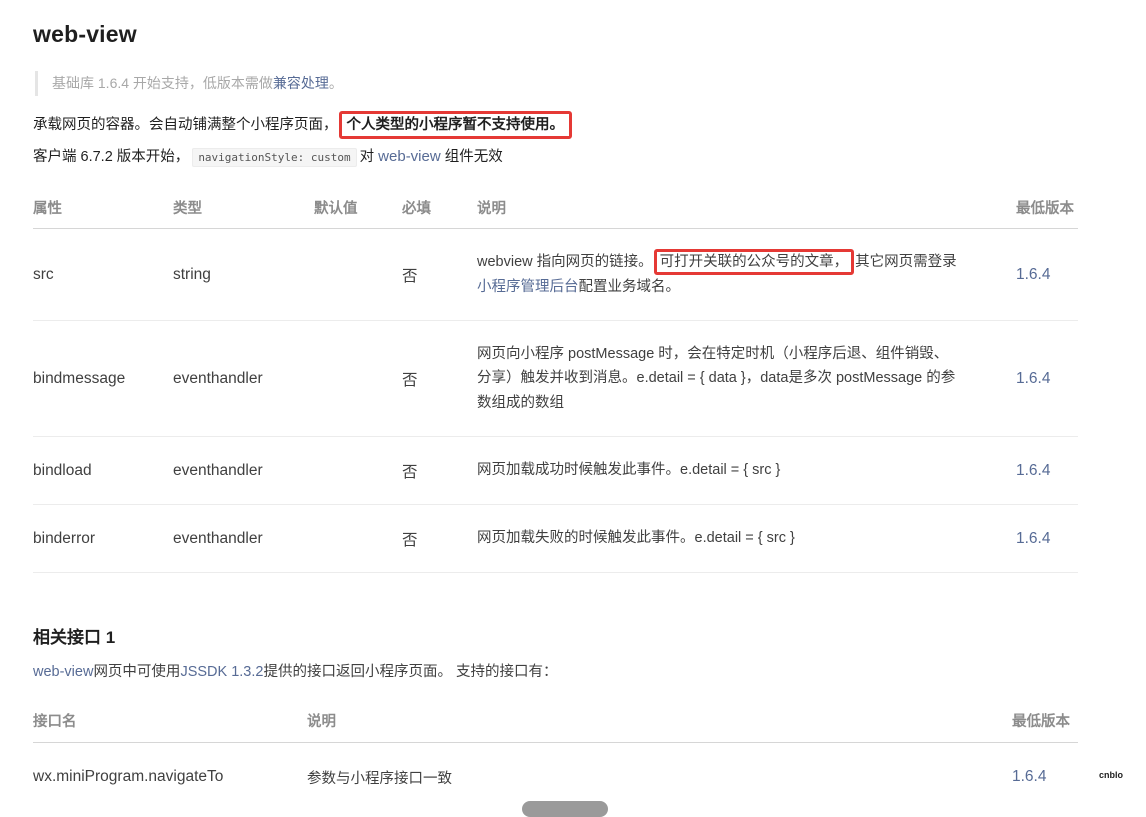  I want to click on prop-name: binderror, so click(103, 538).